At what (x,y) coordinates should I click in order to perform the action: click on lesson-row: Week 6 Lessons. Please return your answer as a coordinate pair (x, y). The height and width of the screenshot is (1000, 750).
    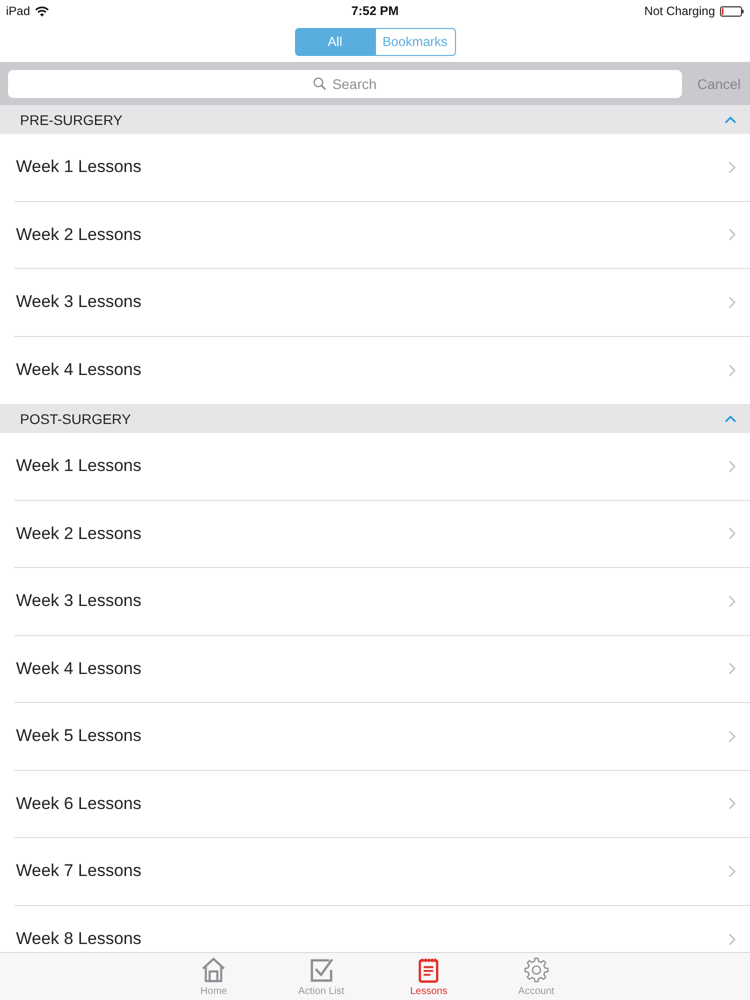
    Looking at the image, I should click on (382, 804).